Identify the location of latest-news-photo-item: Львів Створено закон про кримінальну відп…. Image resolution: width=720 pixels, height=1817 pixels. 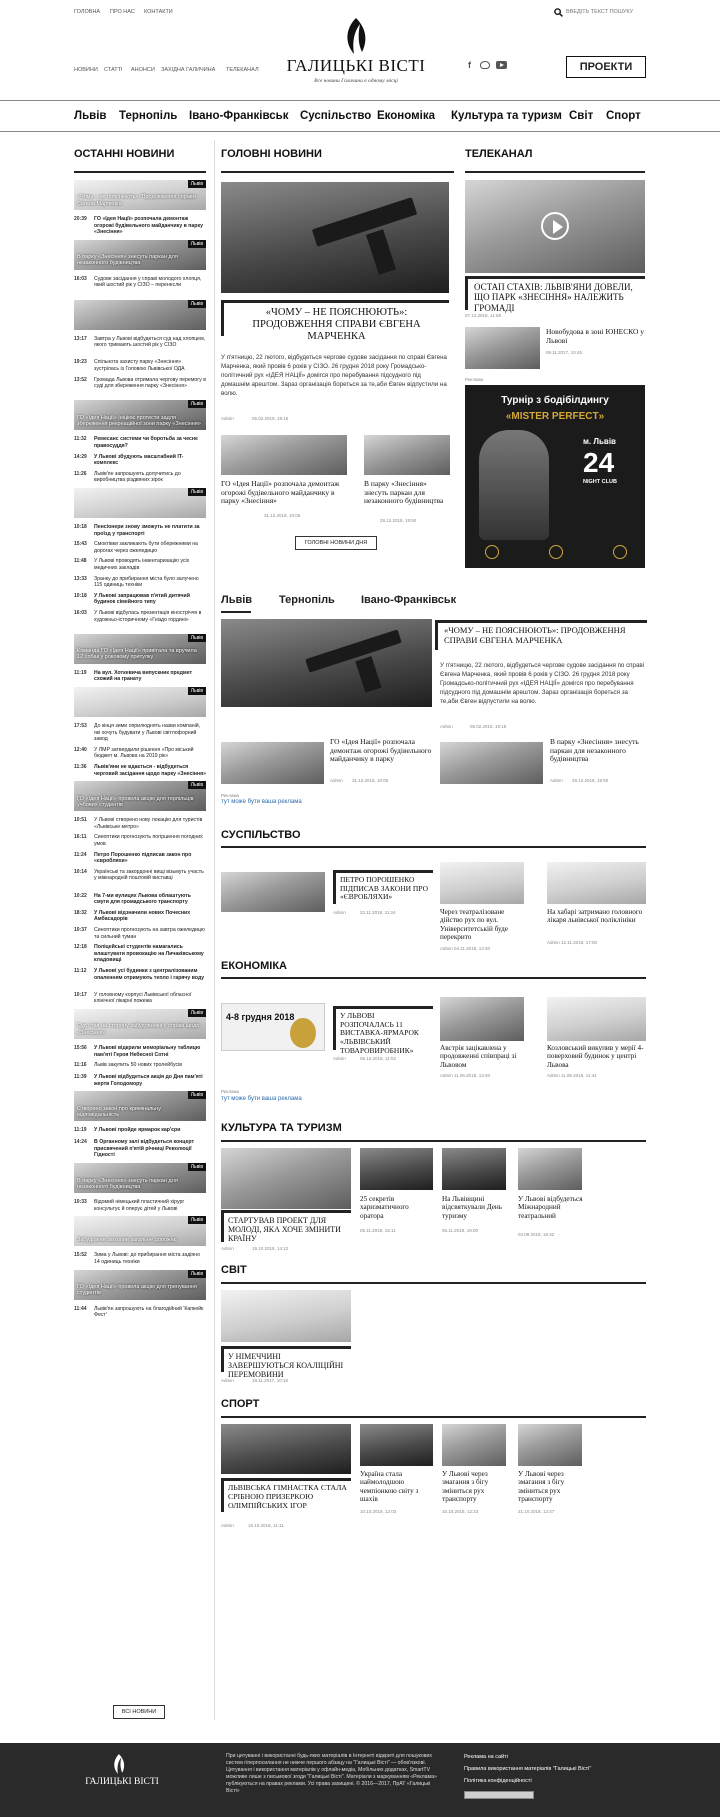
(140, 1106).